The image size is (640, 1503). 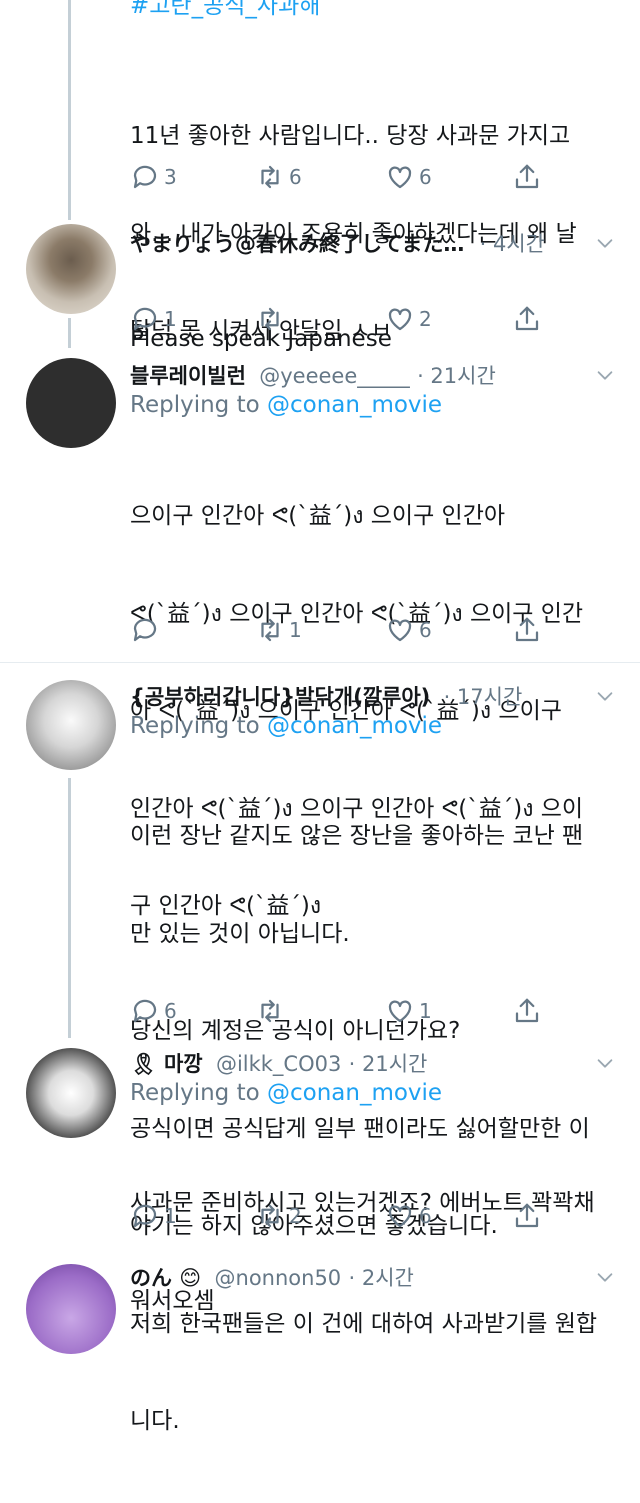 I want to click on reply-button: 6, so click(x=153, y=1011).